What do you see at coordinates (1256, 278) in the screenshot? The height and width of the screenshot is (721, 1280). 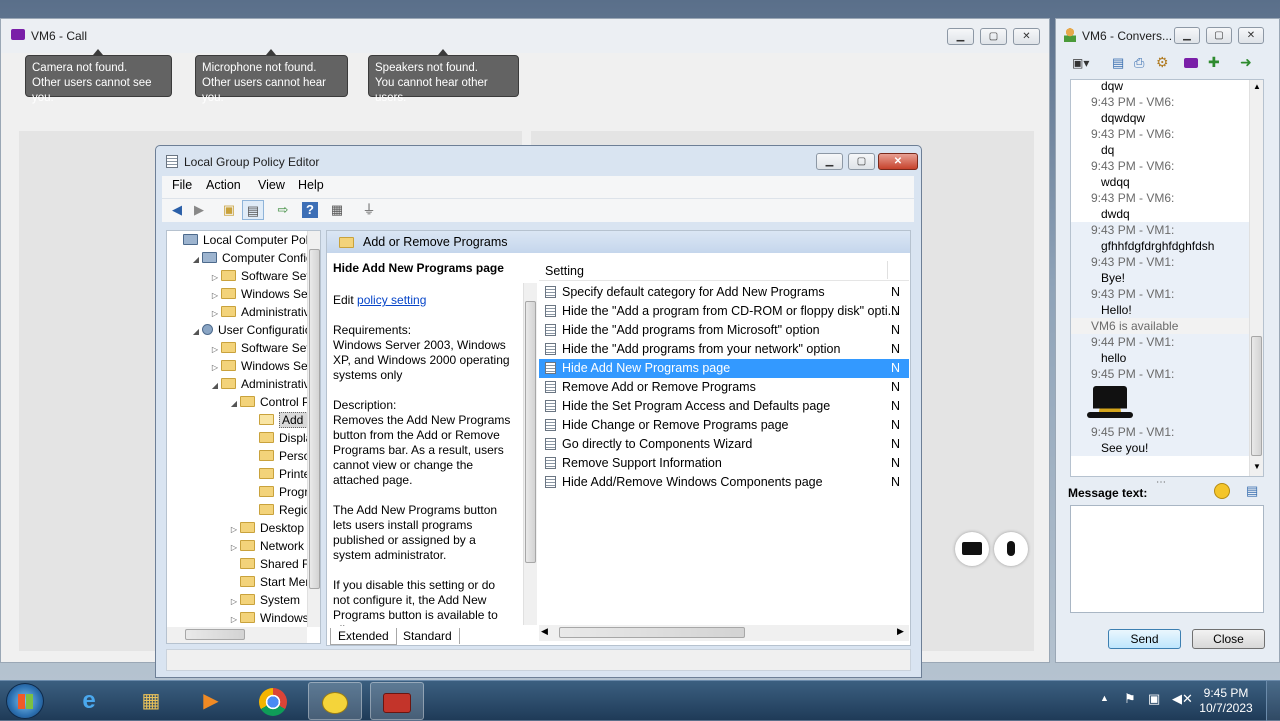 I see `chat-scrollbar: ▲ ▼` at bounding box center [1256, 278].